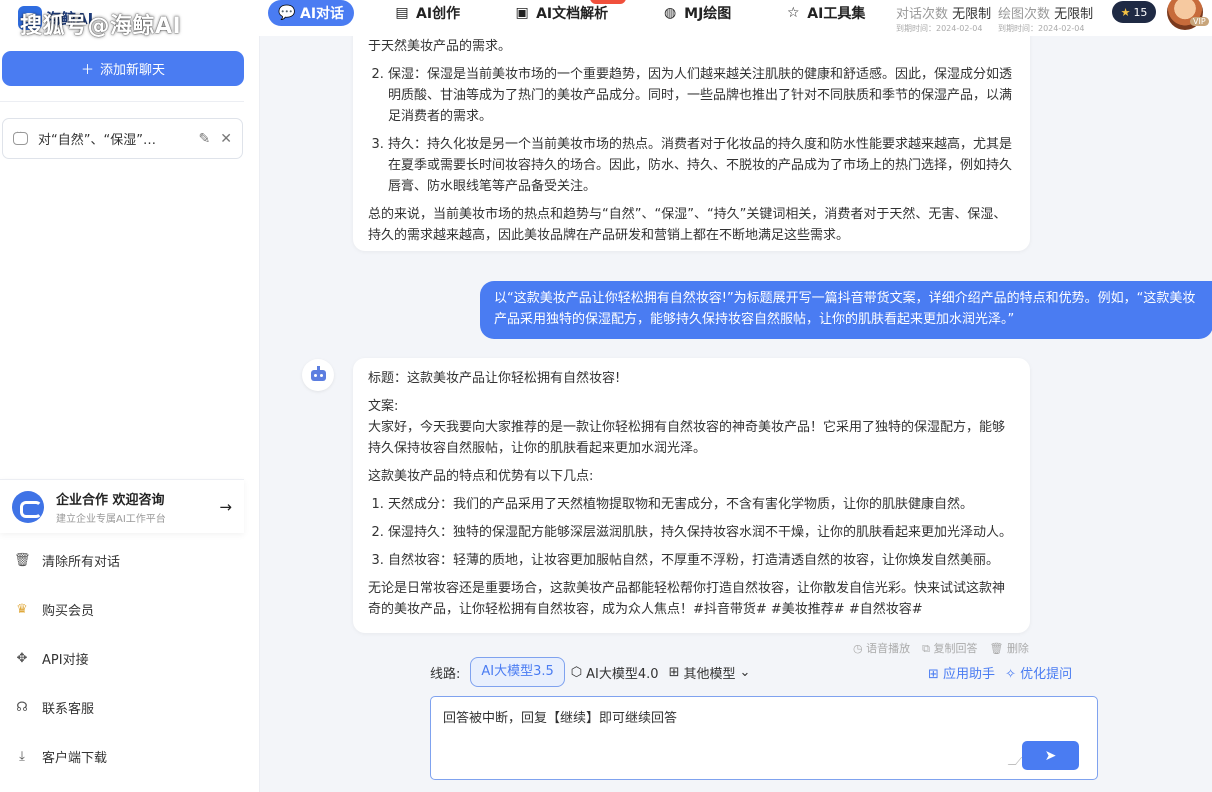 This screenshot has height=792, width=1212. What do you see at coordinates (287, 13) in the screenshot?
I see `chat-icon: 💬` at bounding box center [287, 13].